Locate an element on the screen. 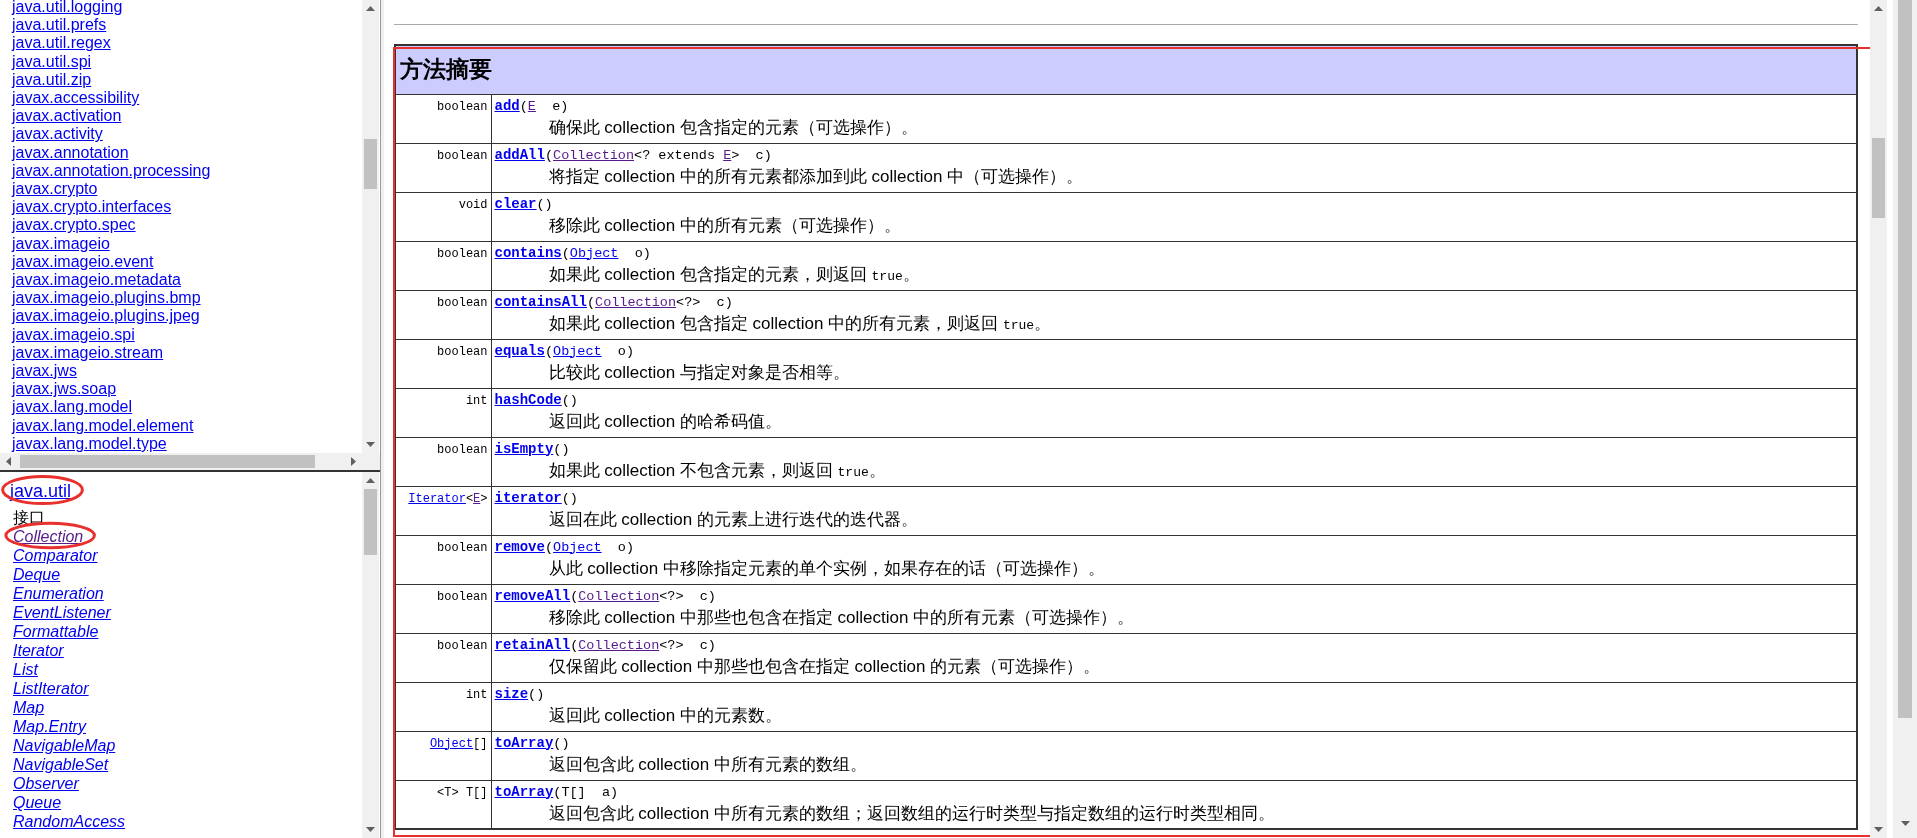 This screenshot has height=838, width=1917. method-link: hashCode is located at coordinates (528, 399).